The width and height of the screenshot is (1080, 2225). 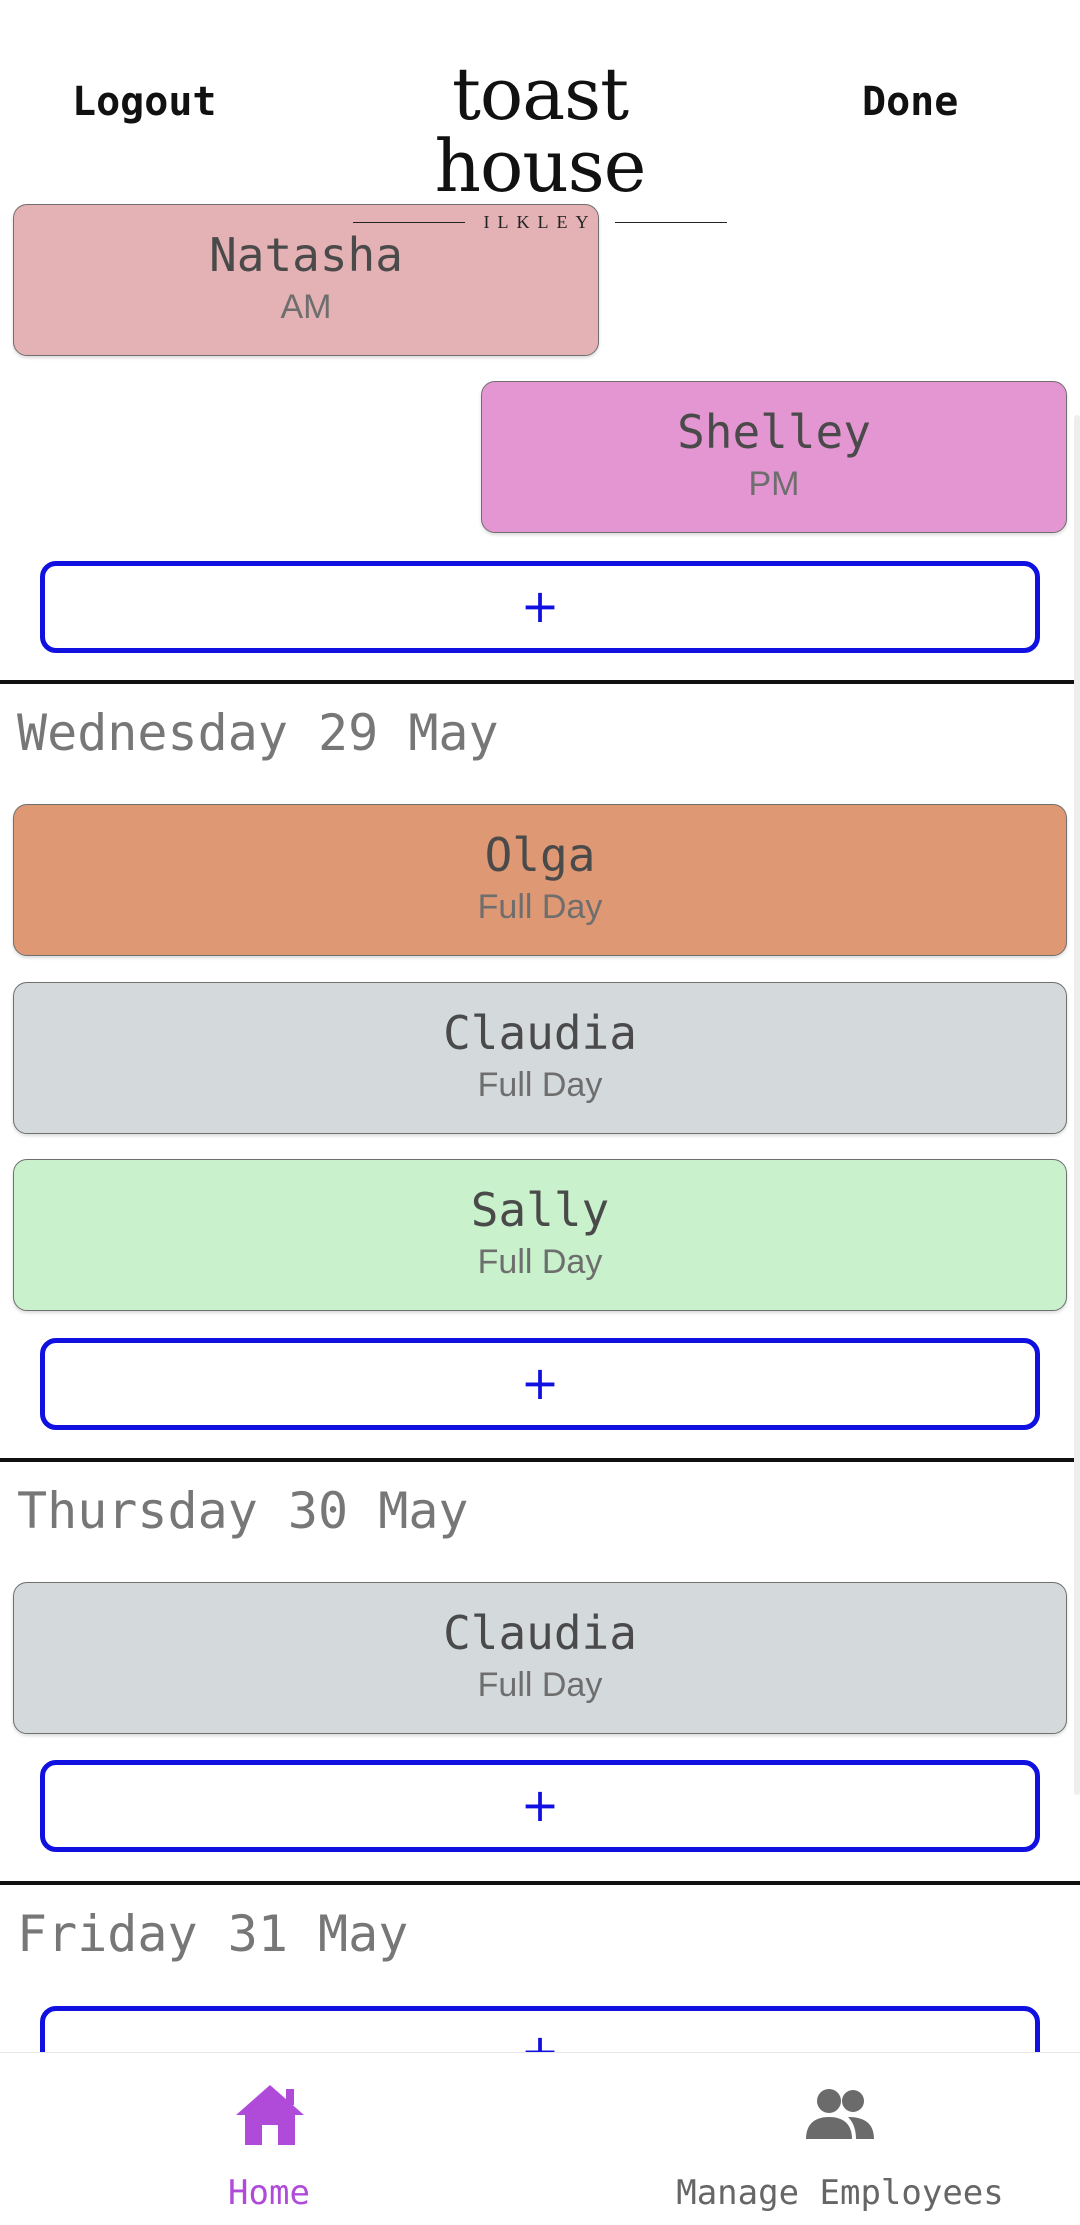 I want to click on nav-home-label: Home, so click(x=269, y=2193).